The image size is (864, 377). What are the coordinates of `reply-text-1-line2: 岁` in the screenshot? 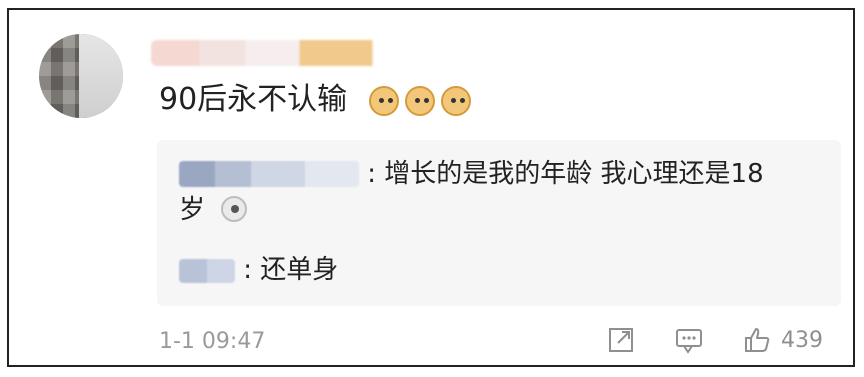 It's located at (192, 210).